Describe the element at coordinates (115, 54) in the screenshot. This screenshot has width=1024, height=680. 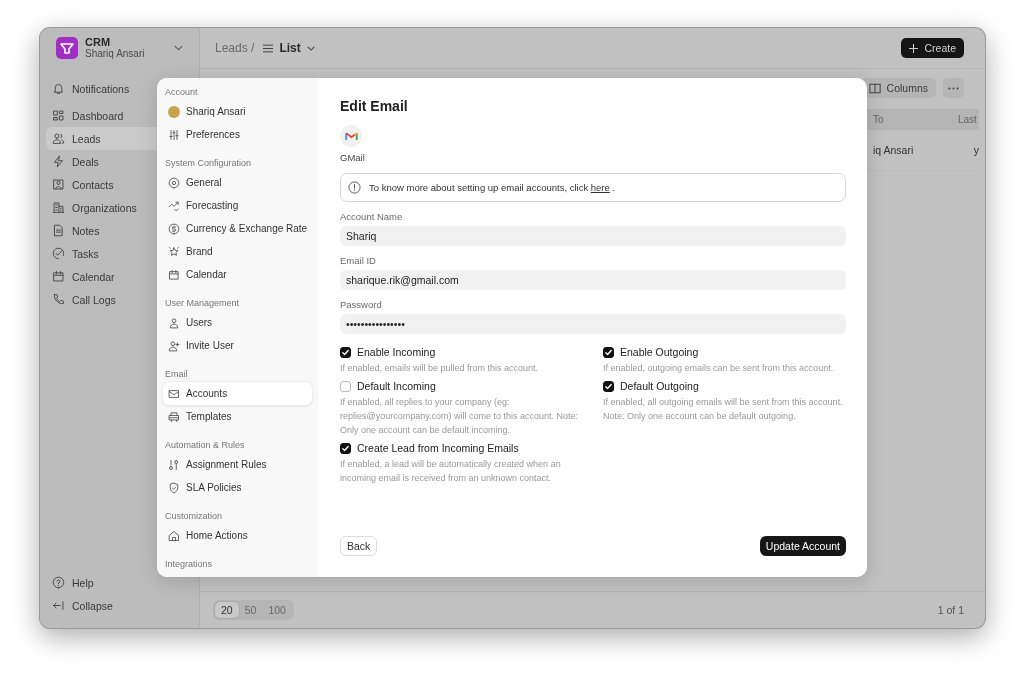
I see `user-name: Shariq Ansari` at that location.